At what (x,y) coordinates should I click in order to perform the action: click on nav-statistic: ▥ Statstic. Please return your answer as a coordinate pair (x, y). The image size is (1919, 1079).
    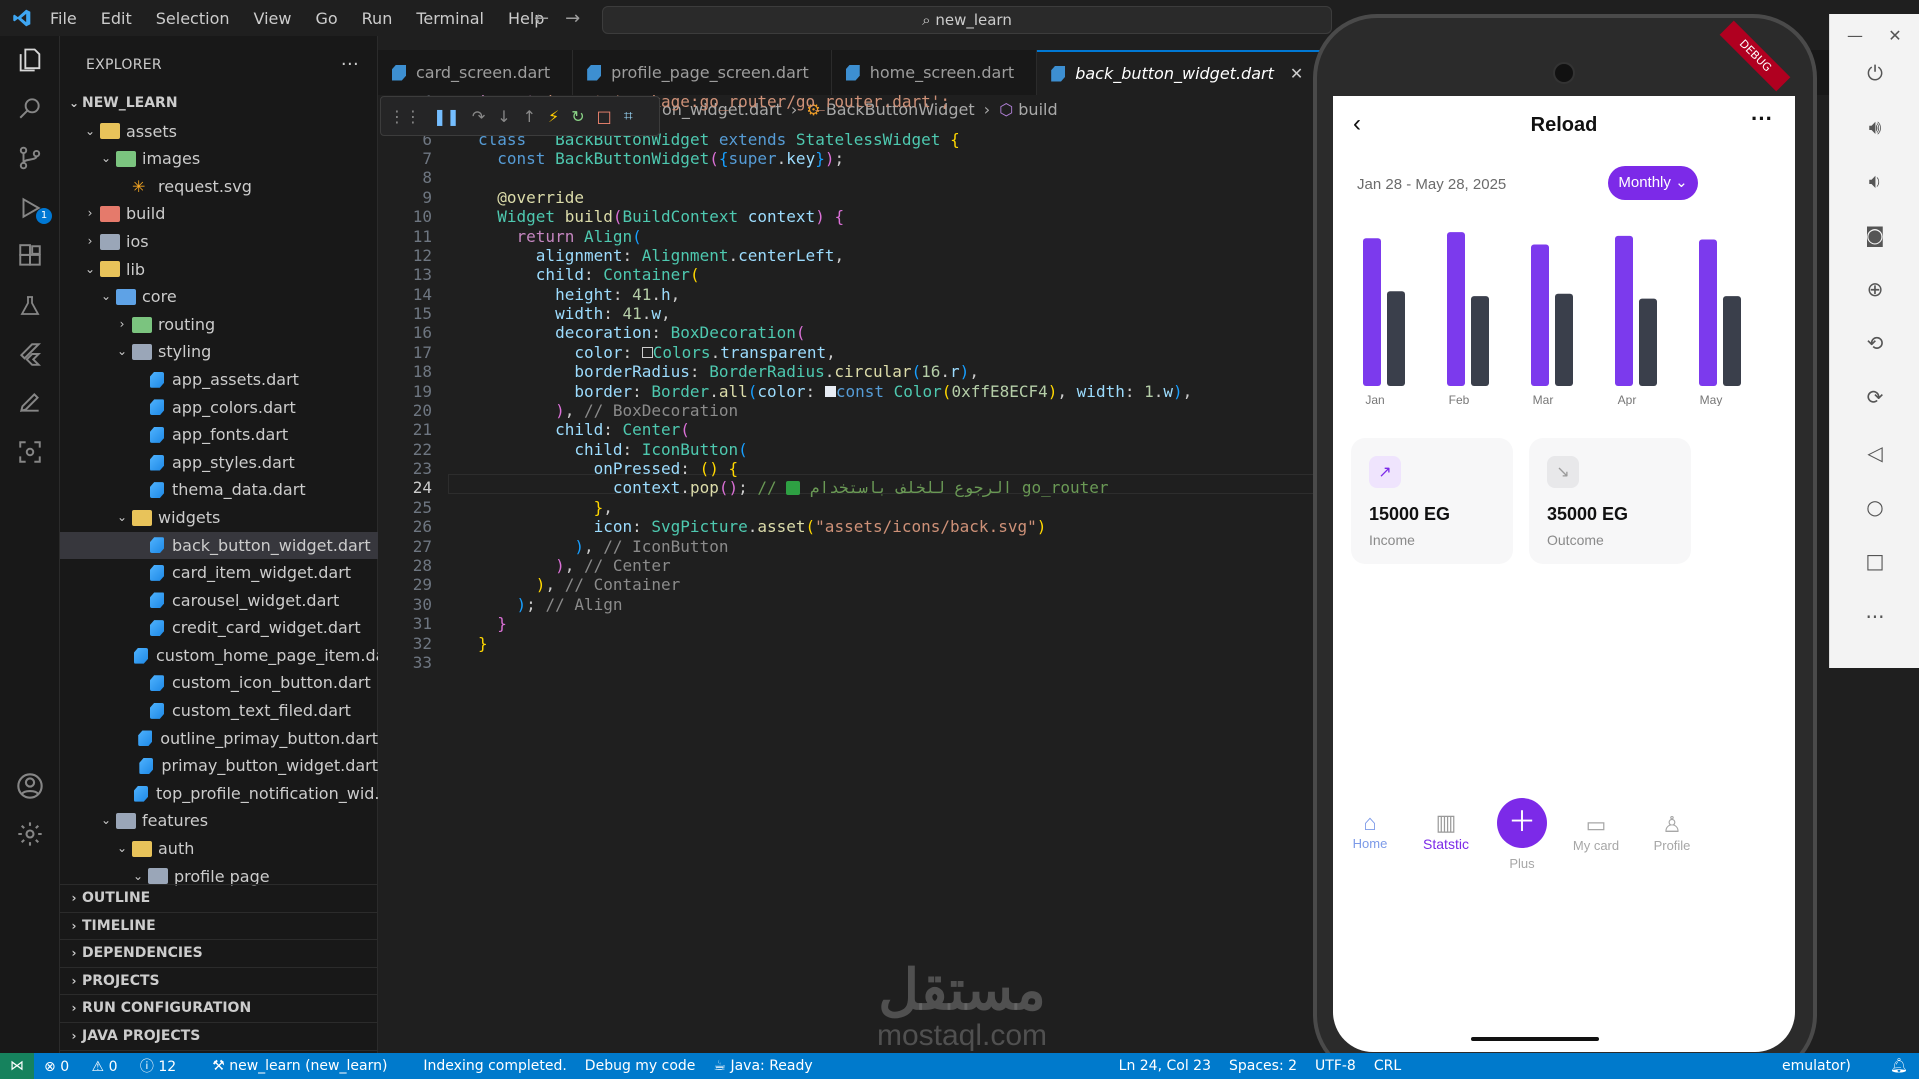
    Looking at the image, I should click on (1446, 831).